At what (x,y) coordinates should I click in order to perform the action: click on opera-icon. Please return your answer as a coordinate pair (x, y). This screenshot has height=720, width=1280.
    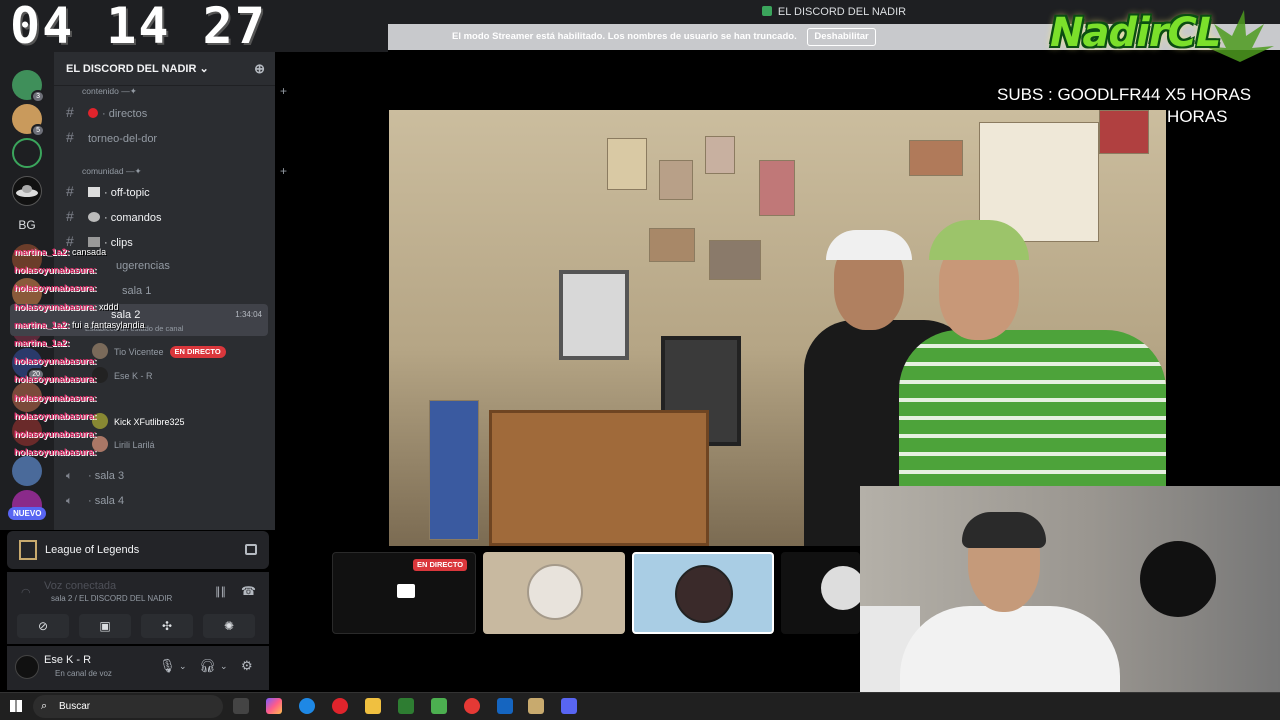
    Looking at the image, I should click on (340, 706).